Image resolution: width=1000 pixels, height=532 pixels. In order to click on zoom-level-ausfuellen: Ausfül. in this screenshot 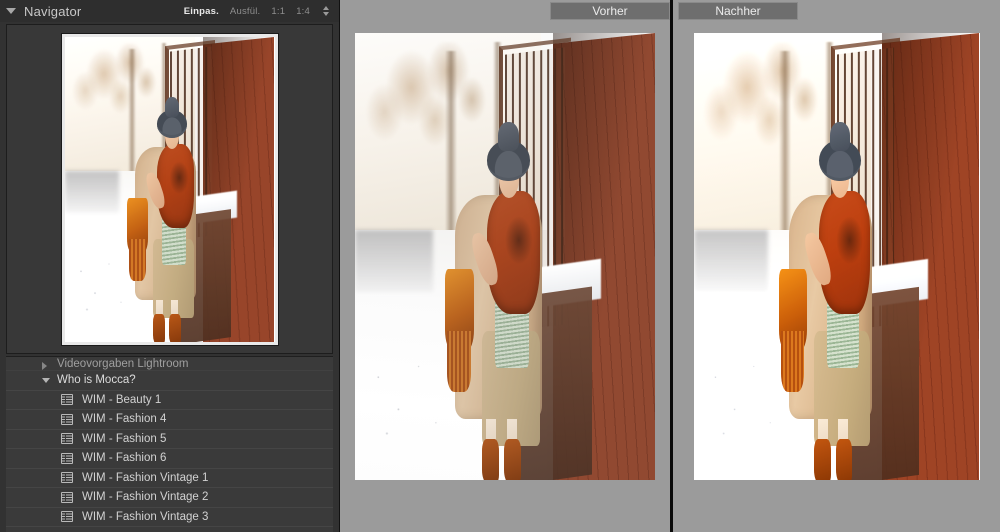, I will do `click(245, 11)`.